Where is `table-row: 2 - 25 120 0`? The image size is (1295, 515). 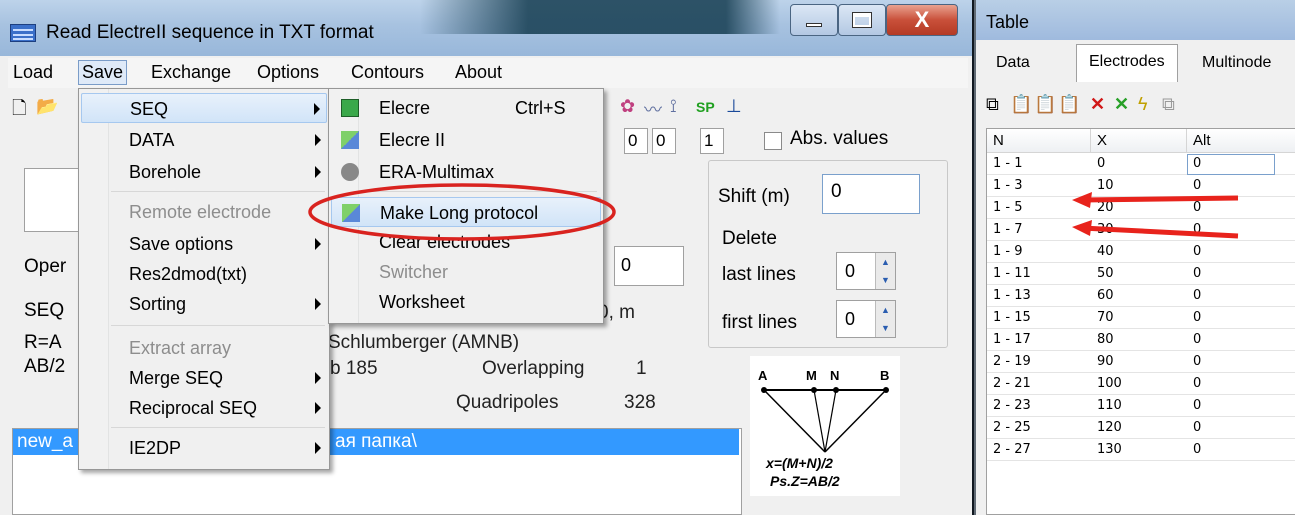
table-row: 2 - 25 120 0 is located at coordinates (1141, 428).